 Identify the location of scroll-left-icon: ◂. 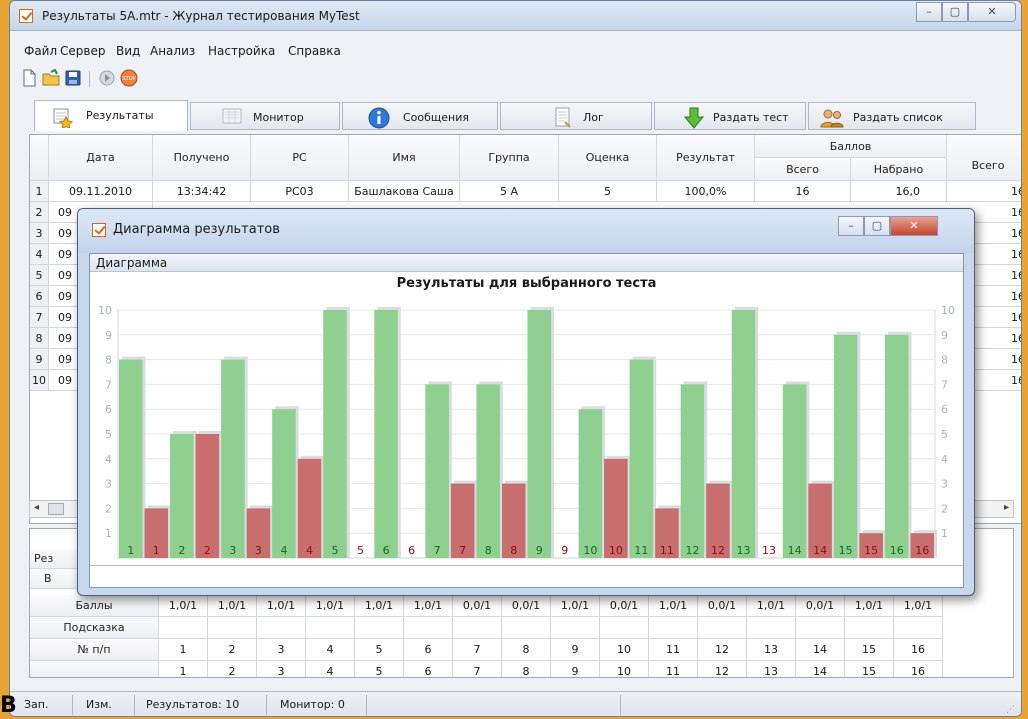
(36, 507).